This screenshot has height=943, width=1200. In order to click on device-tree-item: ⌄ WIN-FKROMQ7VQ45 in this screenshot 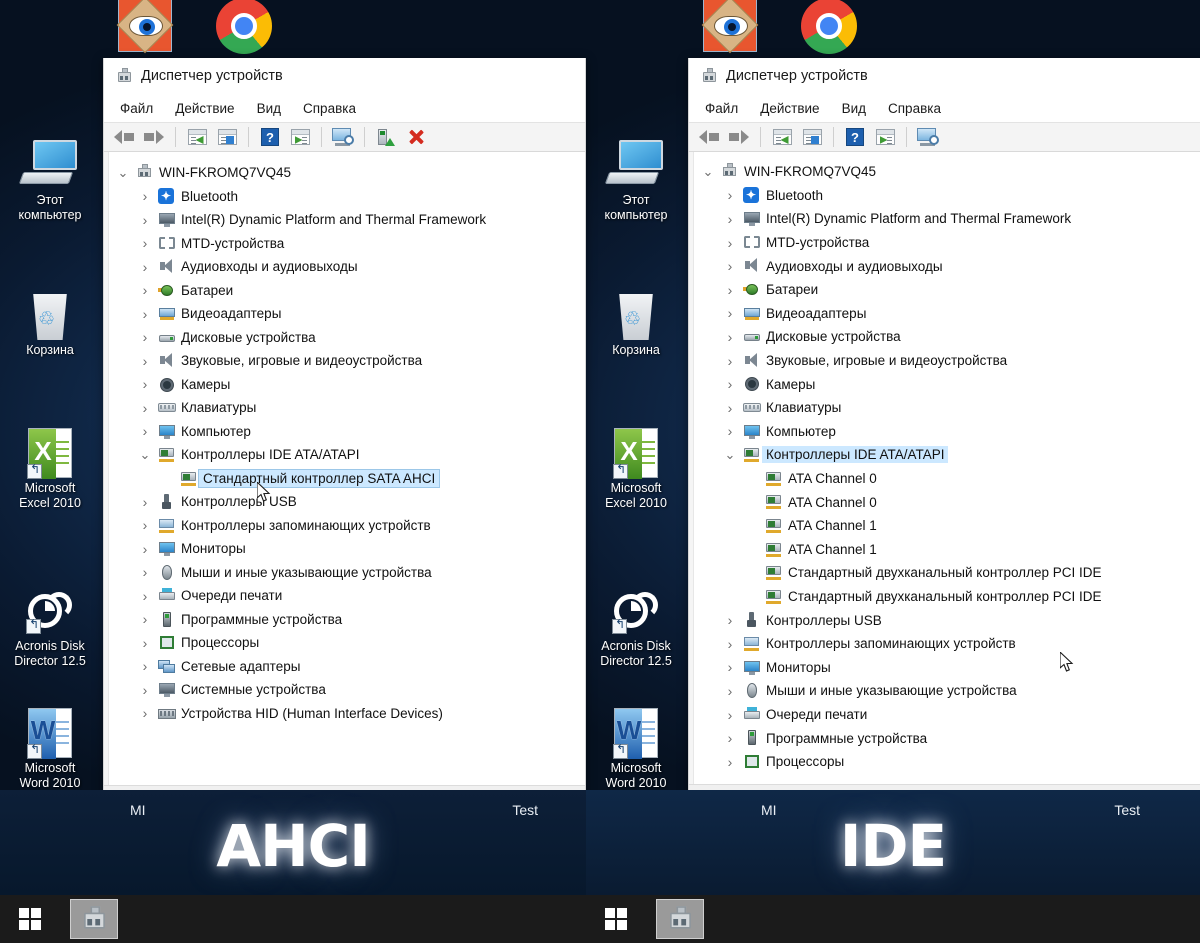, I will do `click(944, 172)`.